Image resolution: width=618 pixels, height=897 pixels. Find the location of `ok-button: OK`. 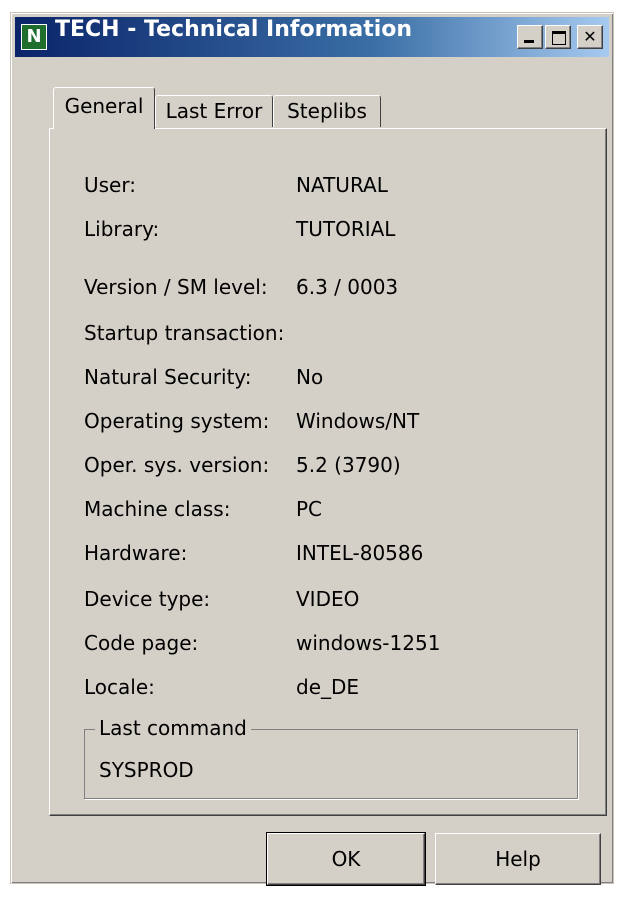

ok-button: OK is located at coordinates (346, 859).